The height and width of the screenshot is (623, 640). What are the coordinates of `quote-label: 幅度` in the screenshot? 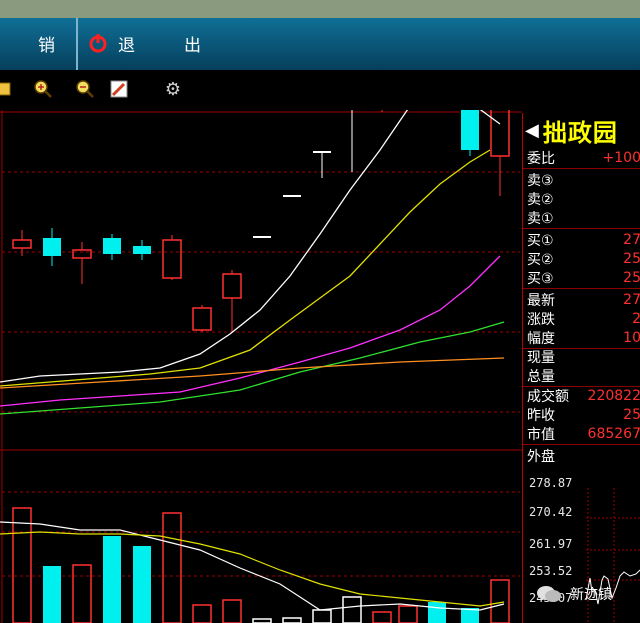 It's located at (541, 338).